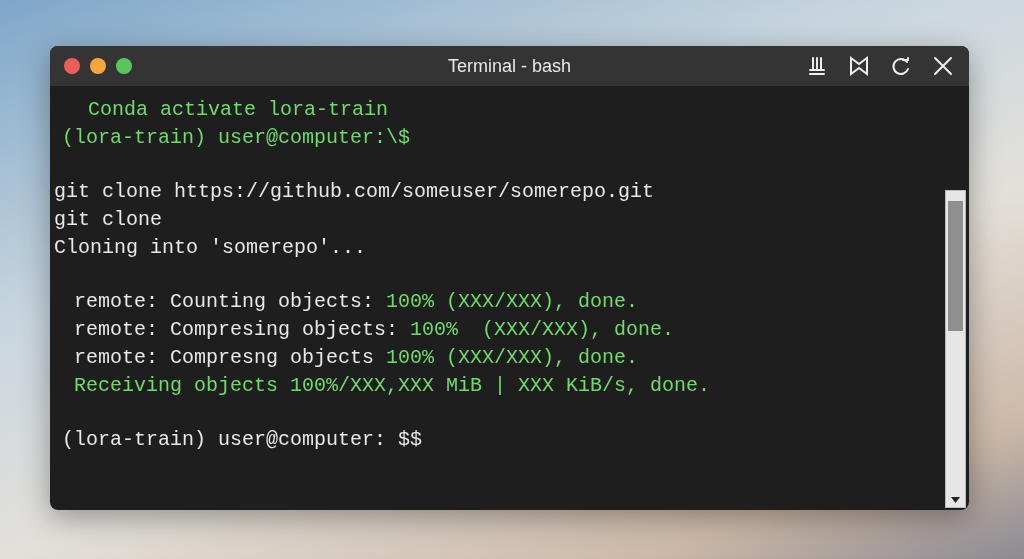 The height and width of the screenshot is (559, 1024). What do you see at coordinates (392, 386) in the screenshot?
I see `terminal-text: Receiving objects 100%/XXX,XXX MiB | XXX KiB/s, done.` at bounding box center [392, 386].